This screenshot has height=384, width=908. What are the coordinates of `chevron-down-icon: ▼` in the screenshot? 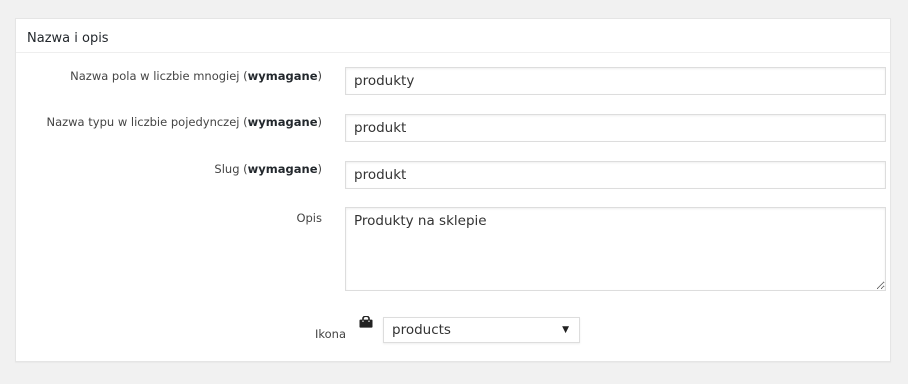 It's located at (565, 330).